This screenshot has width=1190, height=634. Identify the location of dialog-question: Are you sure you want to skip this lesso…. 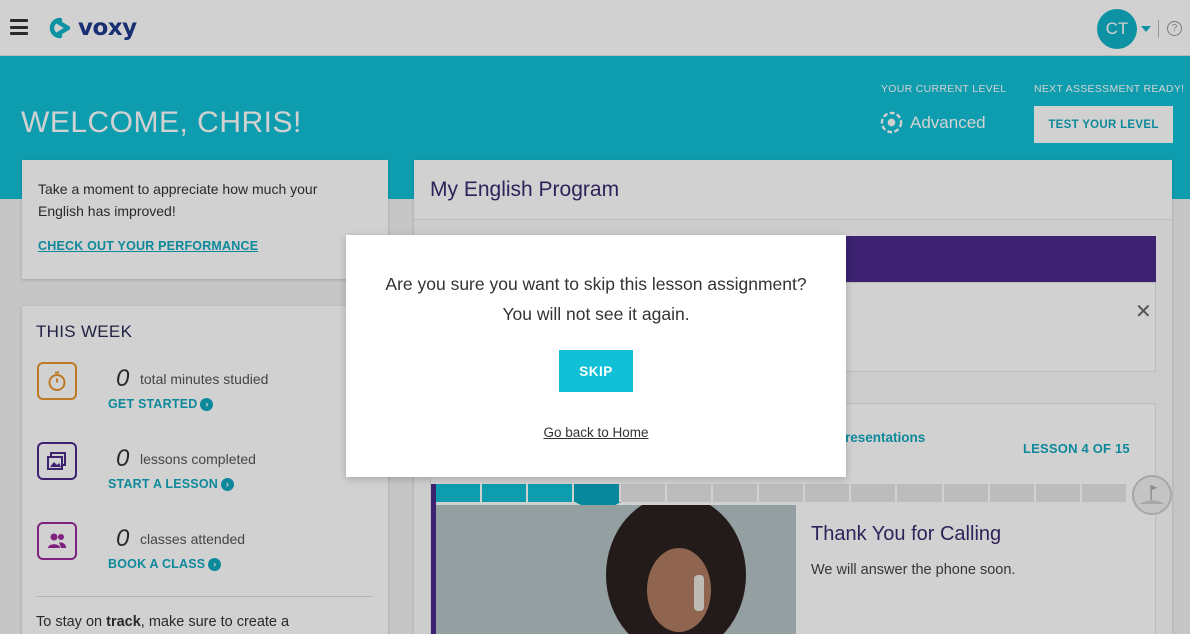
(596, 299).